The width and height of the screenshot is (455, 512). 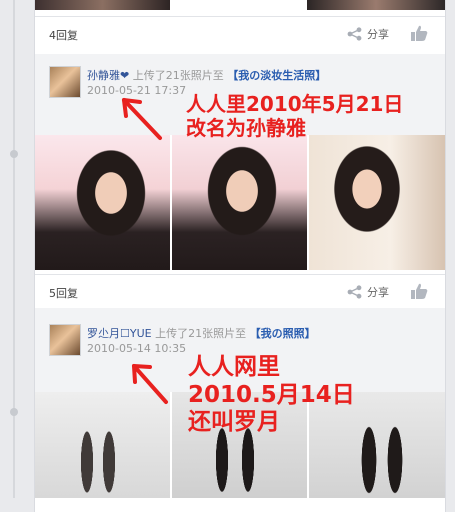 I want to click on annotation-line: 人人网里, so click(x=234, y=367).